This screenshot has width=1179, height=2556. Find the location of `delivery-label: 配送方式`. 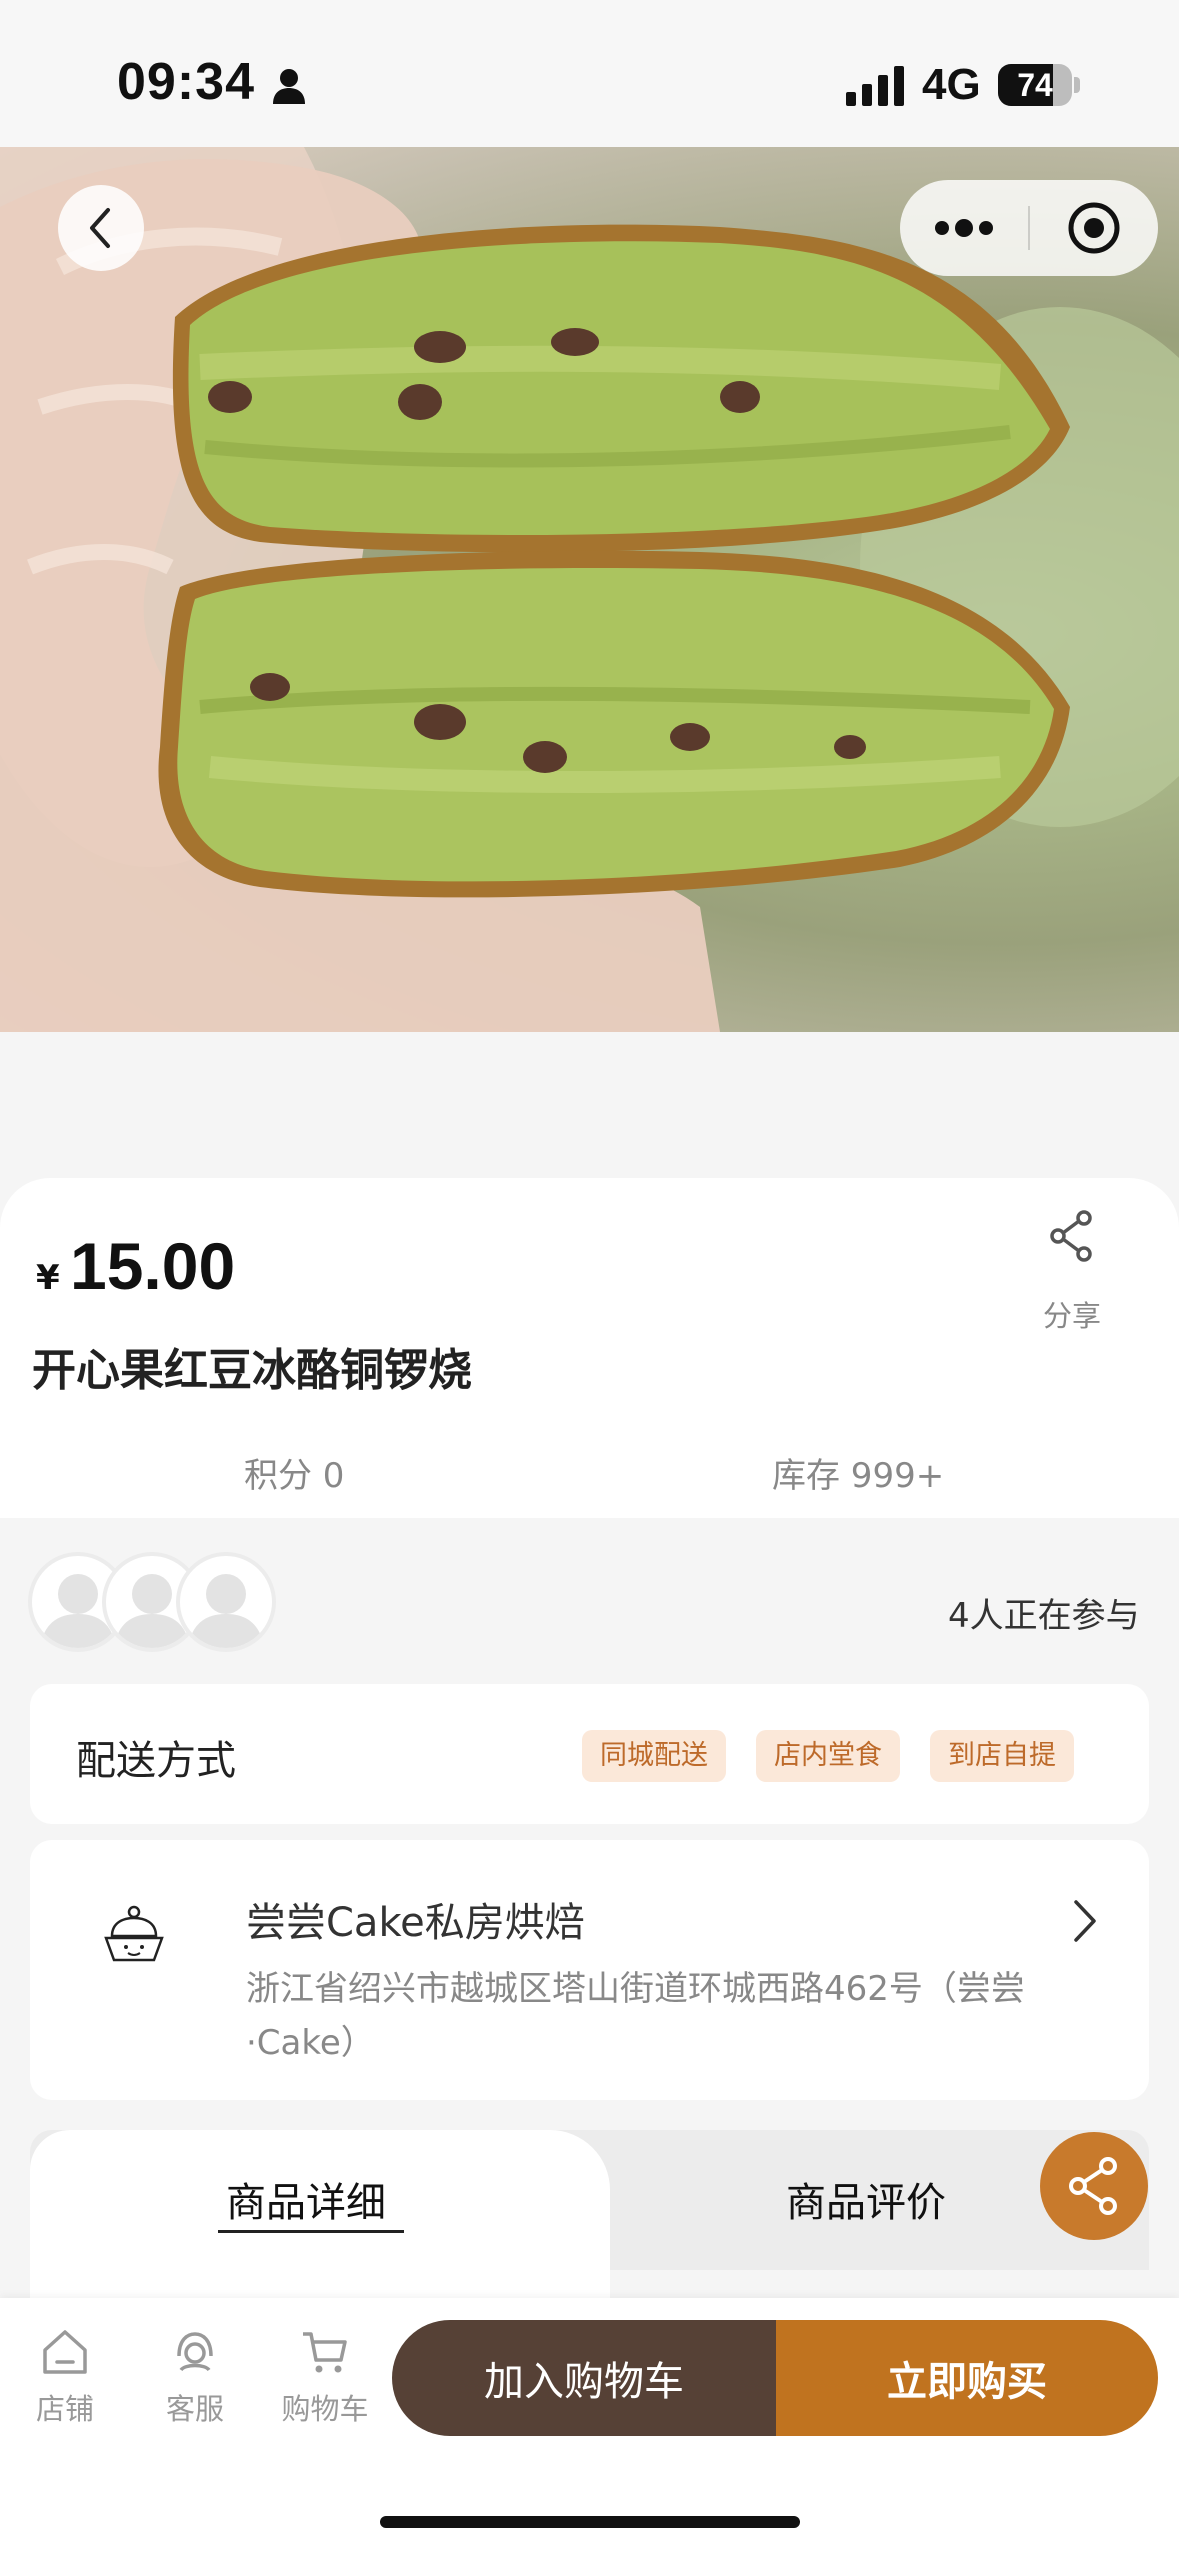

delivery-label: 配送方式 is located at coordinates (156, 1761).